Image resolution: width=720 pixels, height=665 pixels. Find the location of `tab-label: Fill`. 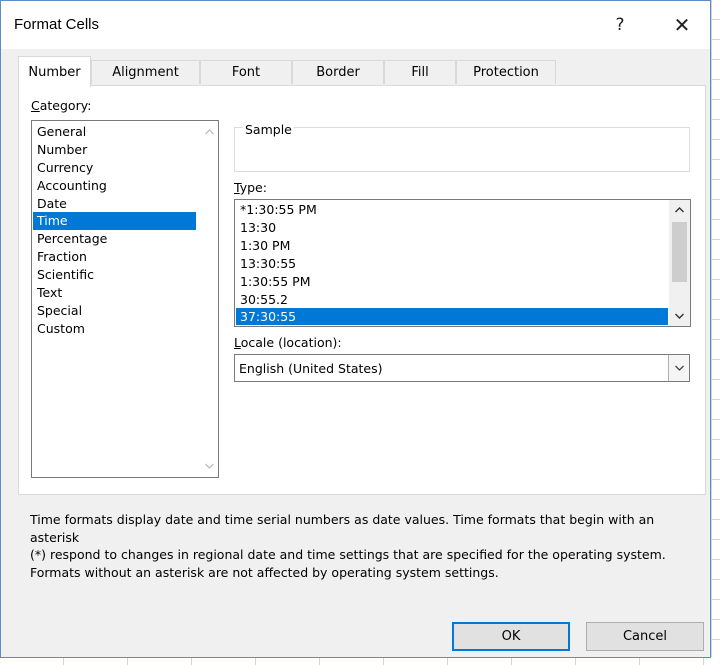

tab-label: Fill is located at coordinates (420, 72).